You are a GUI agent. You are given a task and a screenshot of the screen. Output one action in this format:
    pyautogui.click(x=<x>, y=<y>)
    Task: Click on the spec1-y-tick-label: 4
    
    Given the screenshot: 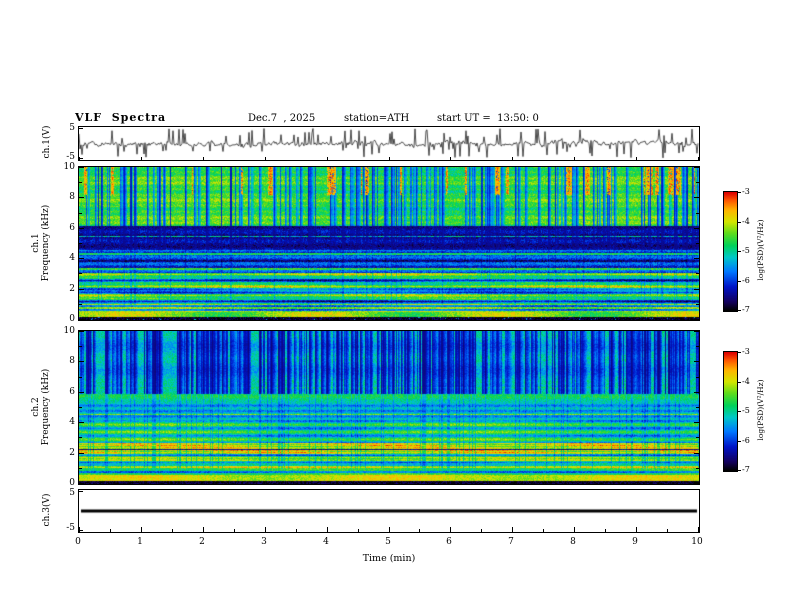 What is the action you would take?
    pyautogui.click(x=72, y=258)
    